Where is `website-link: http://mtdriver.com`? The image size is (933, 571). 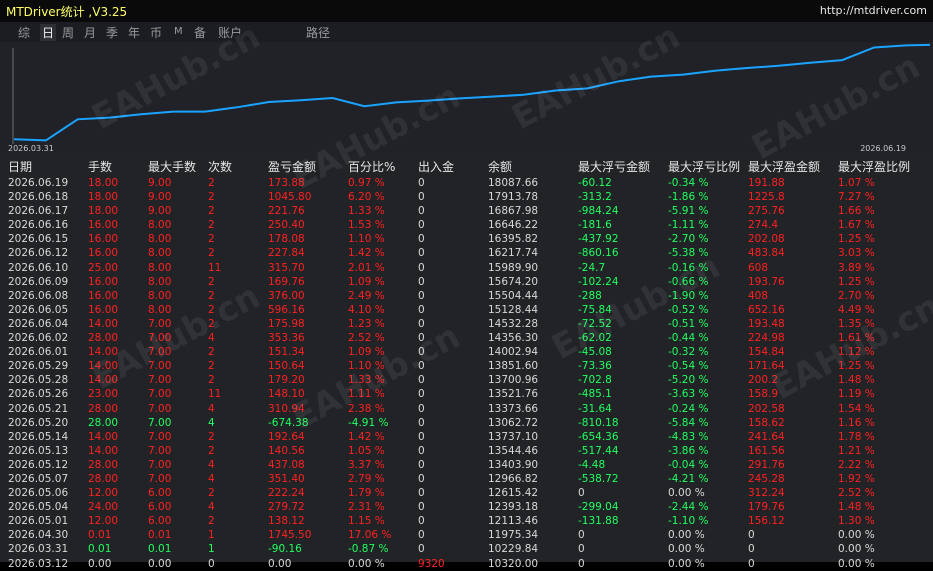 website-link: http://mtdriver.com is located at coordinates (873, 10).